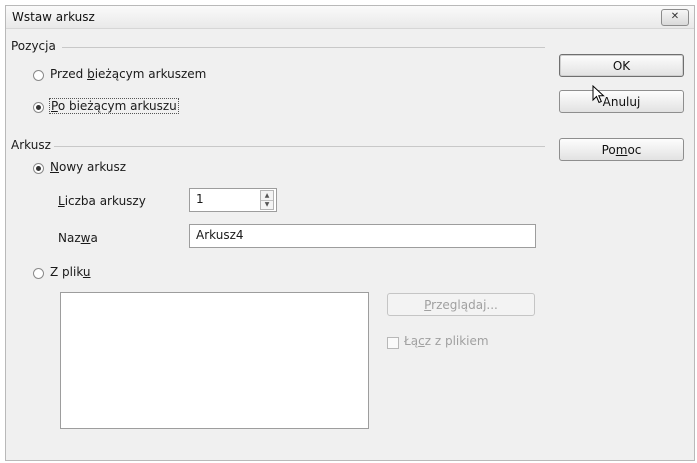 The width and height of the screenshot is (697, 463). What do you see at coordinates (299, 146) in the screenshot?
I see `sheet-separator` at bounding box center [299, 146].